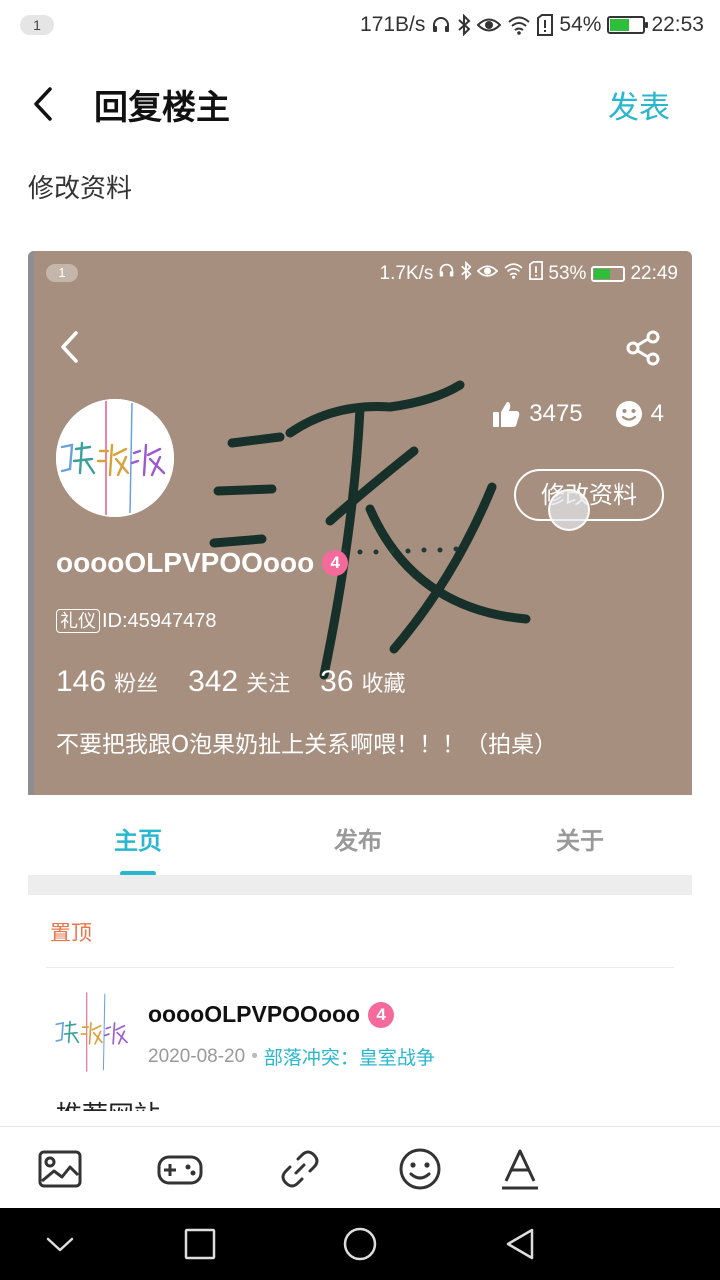 The width and height of the screenshot is (720, 1280). What do you see at coordinates (336, 682) in the screenshot?
I see `favorites-count: 36` at bounding box center [336, 682].